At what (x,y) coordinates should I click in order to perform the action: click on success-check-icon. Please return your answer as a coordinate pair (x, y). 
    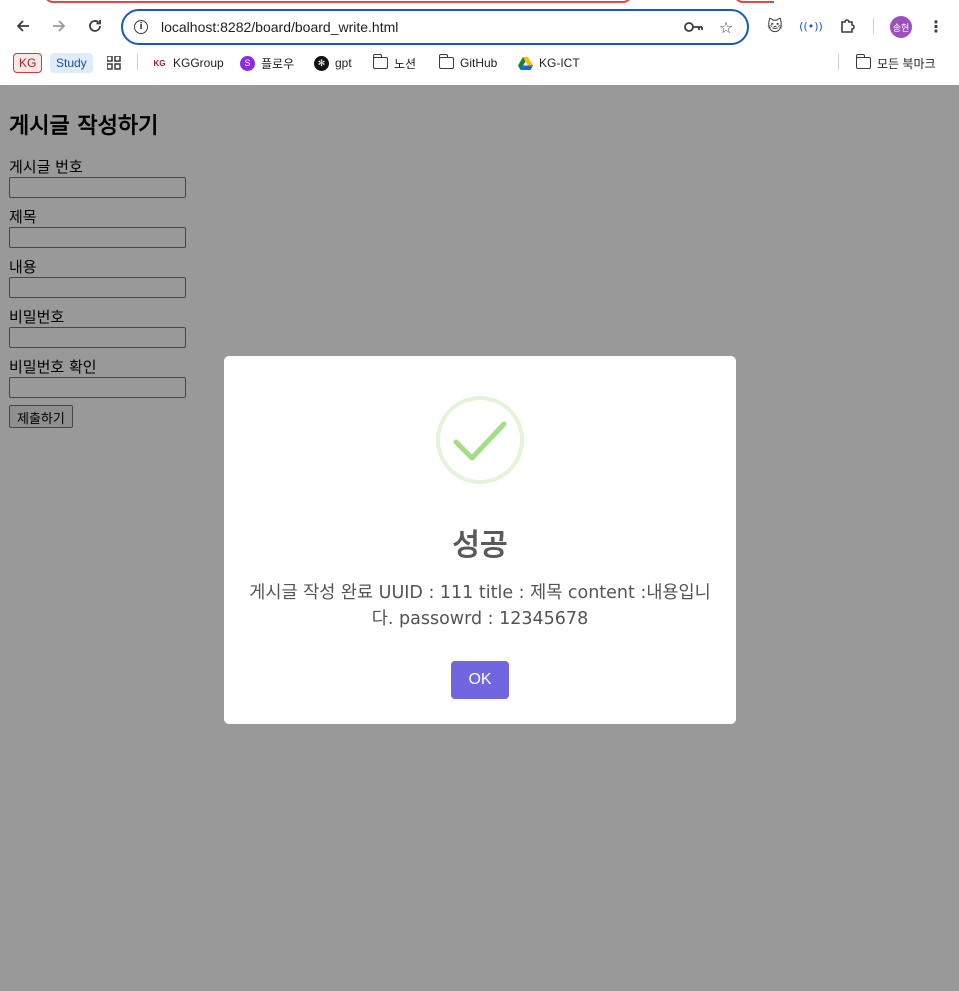
    Looking at the image, I should click on (480, 441).